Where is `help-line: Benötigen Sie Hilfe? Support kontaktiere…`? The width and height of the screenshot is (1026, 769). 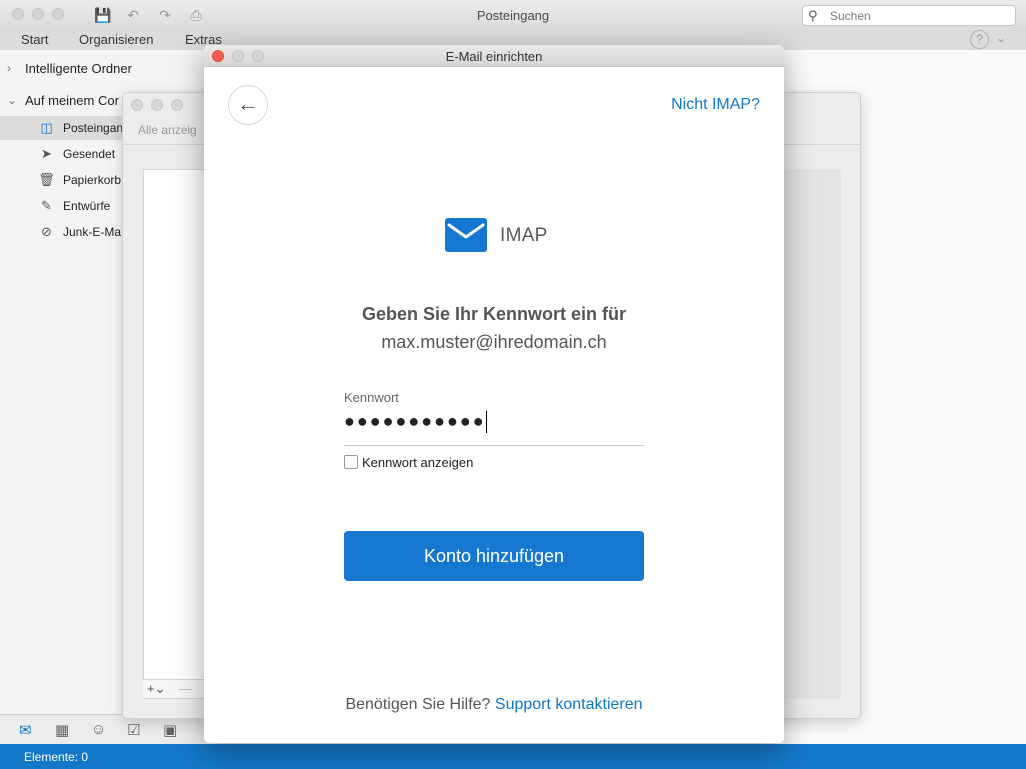
help-line: Benötigen Sie Hilfe? Support kontaktiere… is located at coordinates (494, 705).